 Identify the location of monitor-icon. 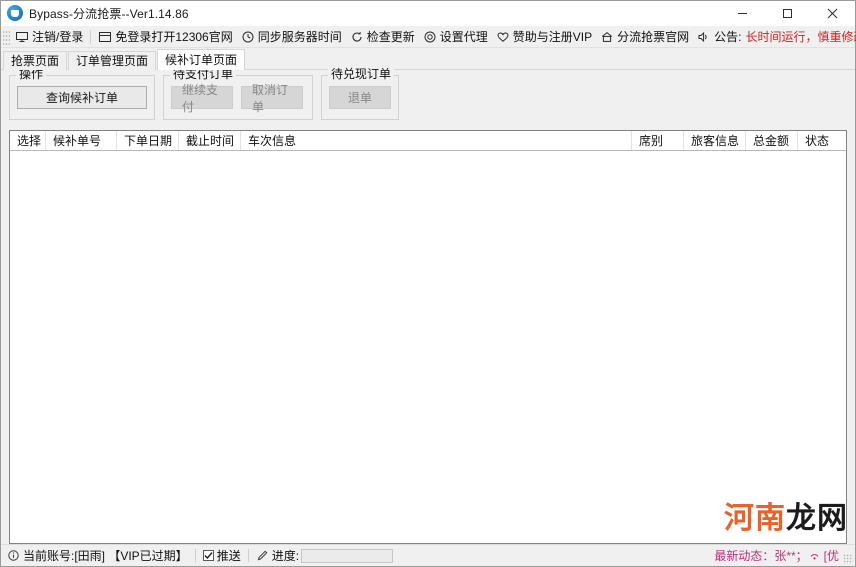
(22, 37).